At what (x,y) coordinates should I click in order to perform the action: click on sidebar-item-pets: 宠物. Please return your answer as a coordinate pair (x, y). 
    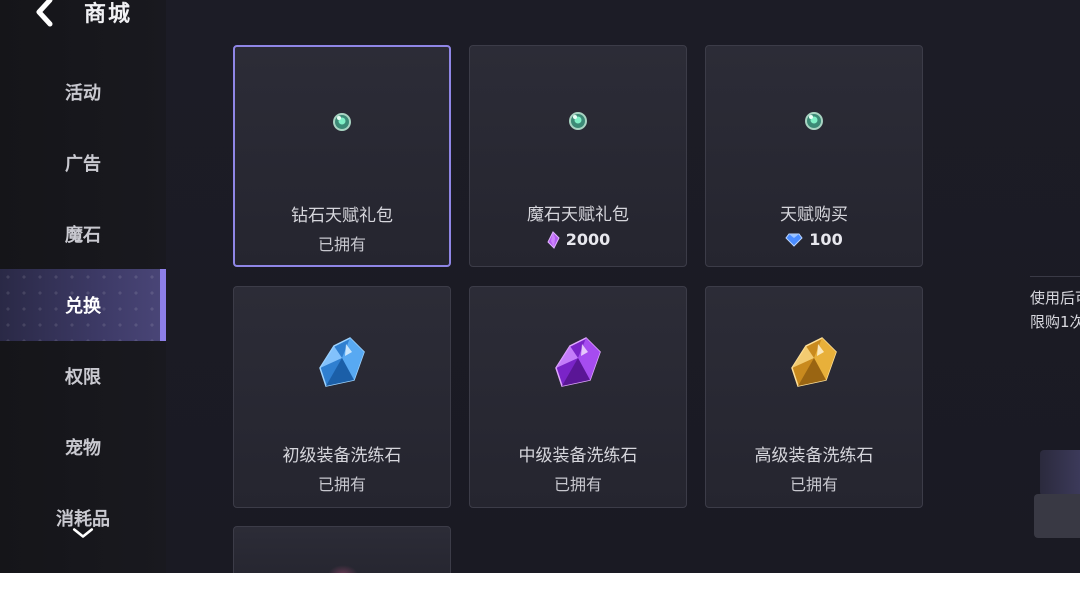
    Looking at the image, I should click on (83, 447).